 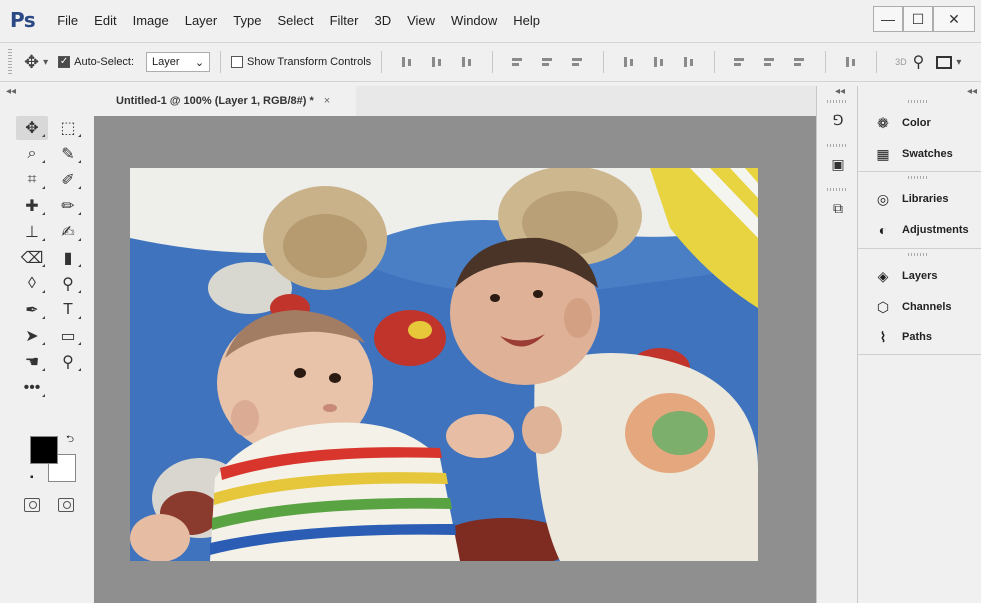 I want to click on eraser-tool-icon: ⌫, so click(x=32, y=258).